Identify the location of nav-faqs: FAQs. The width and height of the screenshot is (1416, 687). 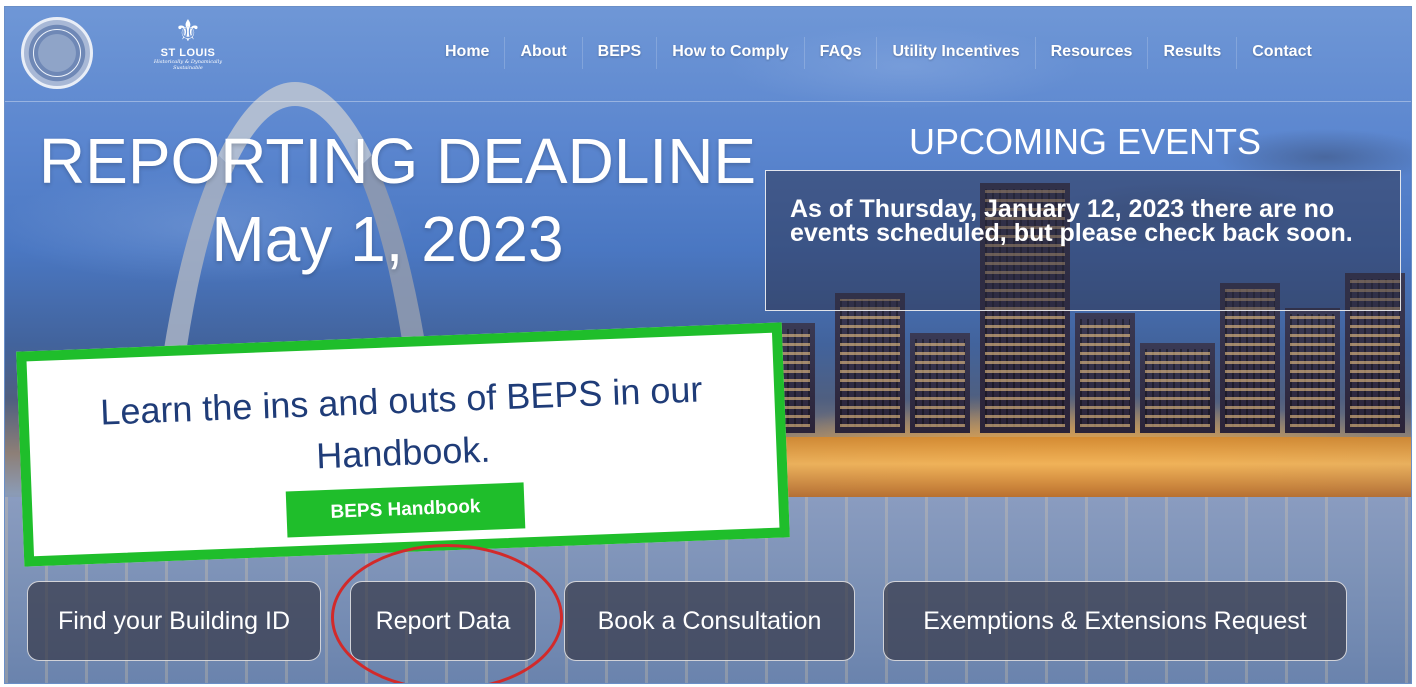
(841, 53).